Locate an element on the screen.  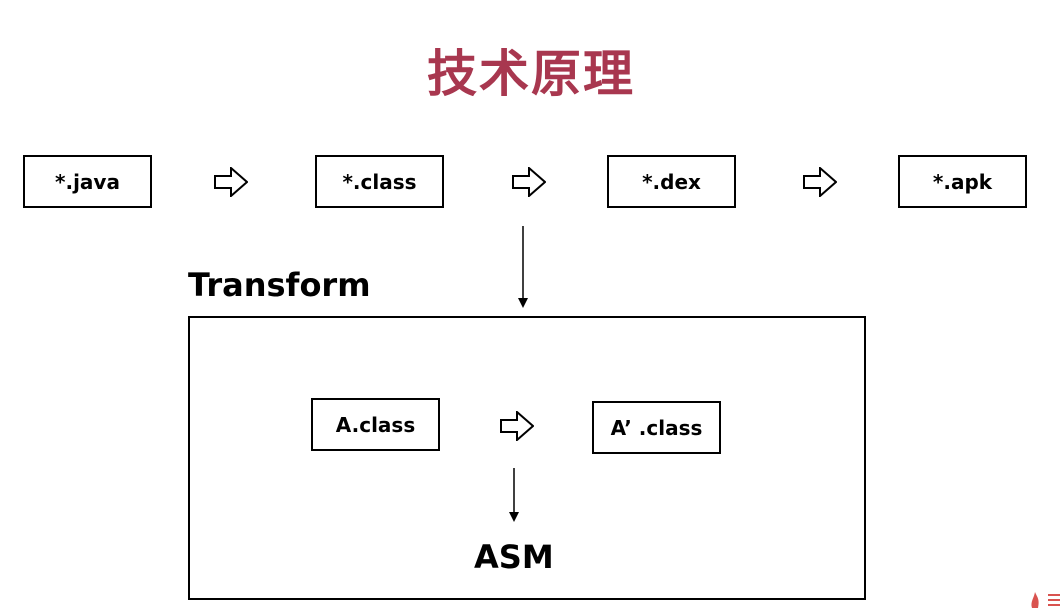
output-class-label: A’ .class is located at coordinates (656, 427).